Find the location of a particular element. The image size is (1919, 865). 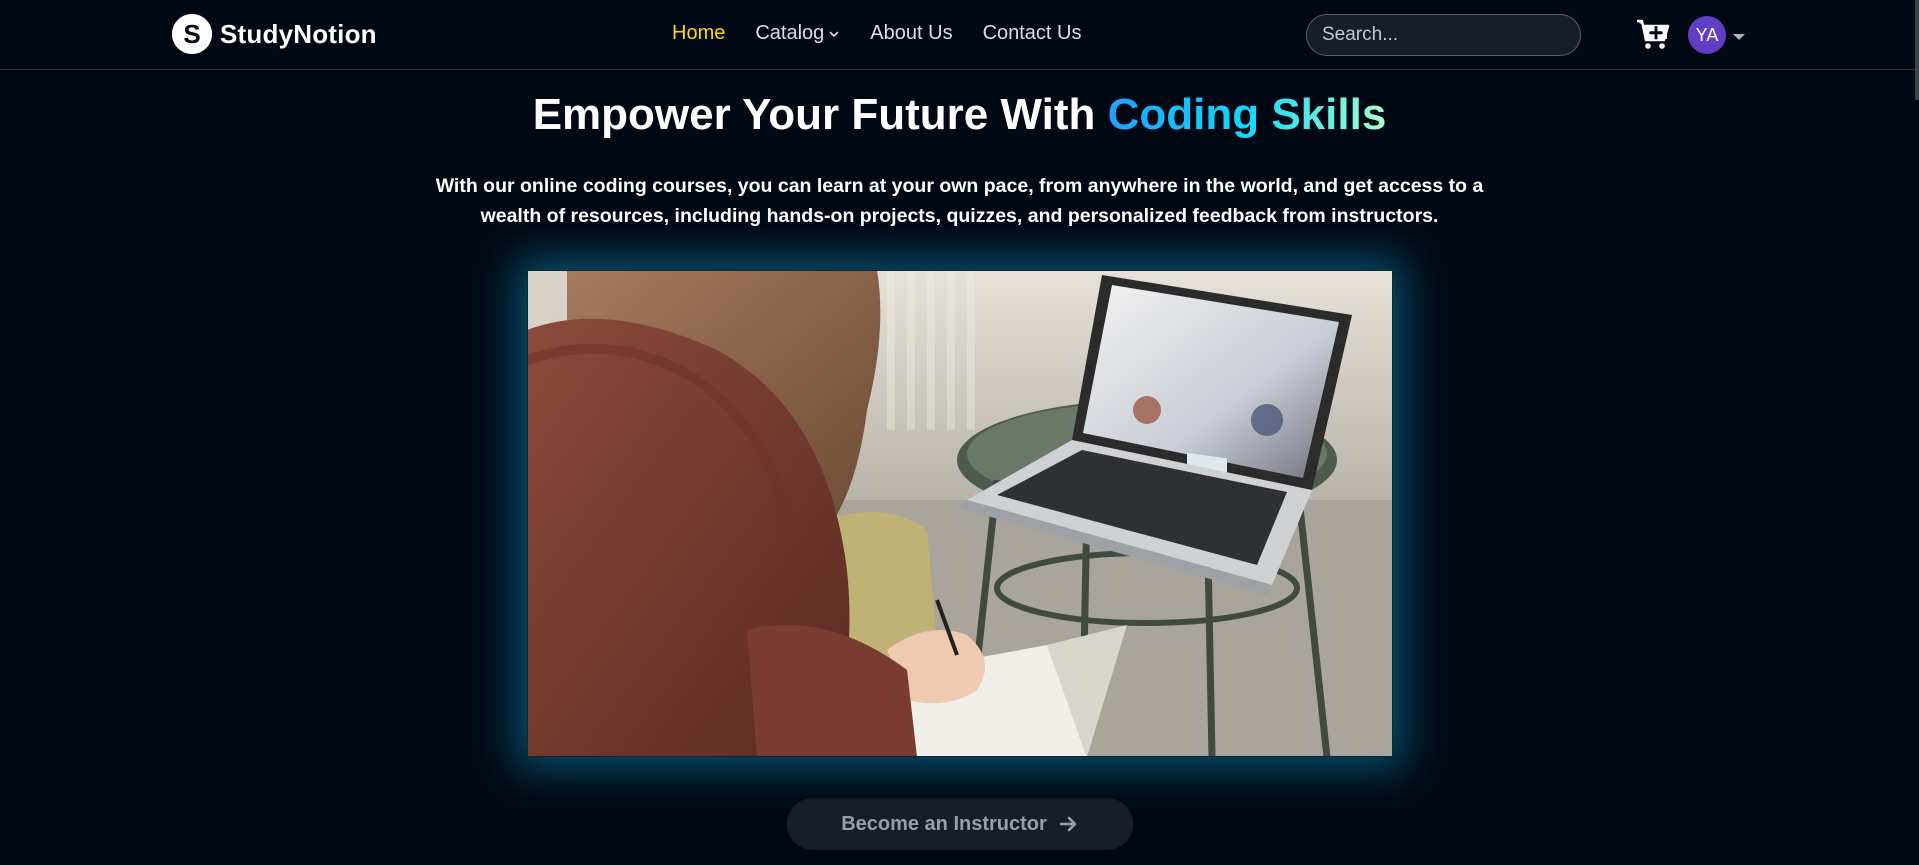

become-instructor-label: Become an Instructor is located at coordinates (944, 823).